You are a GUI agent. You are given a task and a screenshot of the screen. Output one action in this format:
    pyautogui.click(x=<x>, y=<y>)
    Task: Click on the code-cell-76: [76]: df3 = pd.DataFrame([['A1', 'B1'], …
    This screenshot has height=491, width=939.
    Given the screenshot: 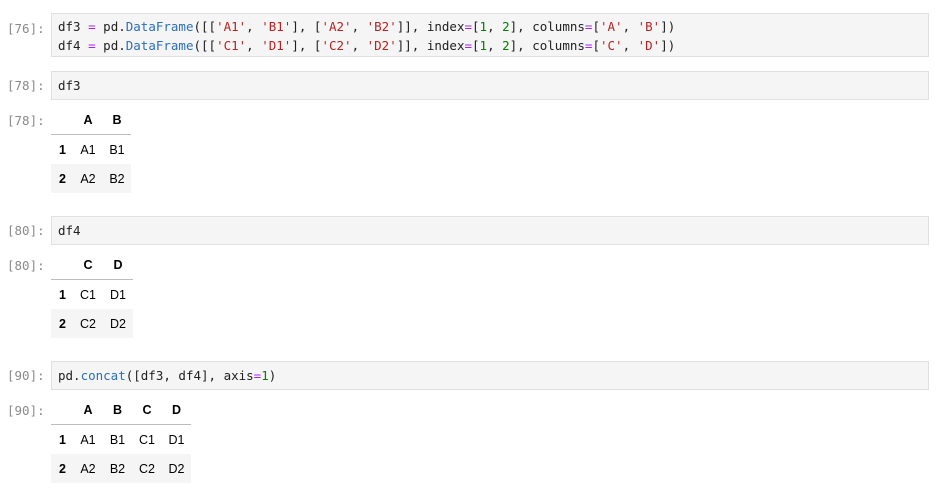 What is the action you would take?
    pyautogui.click(x=469, y=35)
    